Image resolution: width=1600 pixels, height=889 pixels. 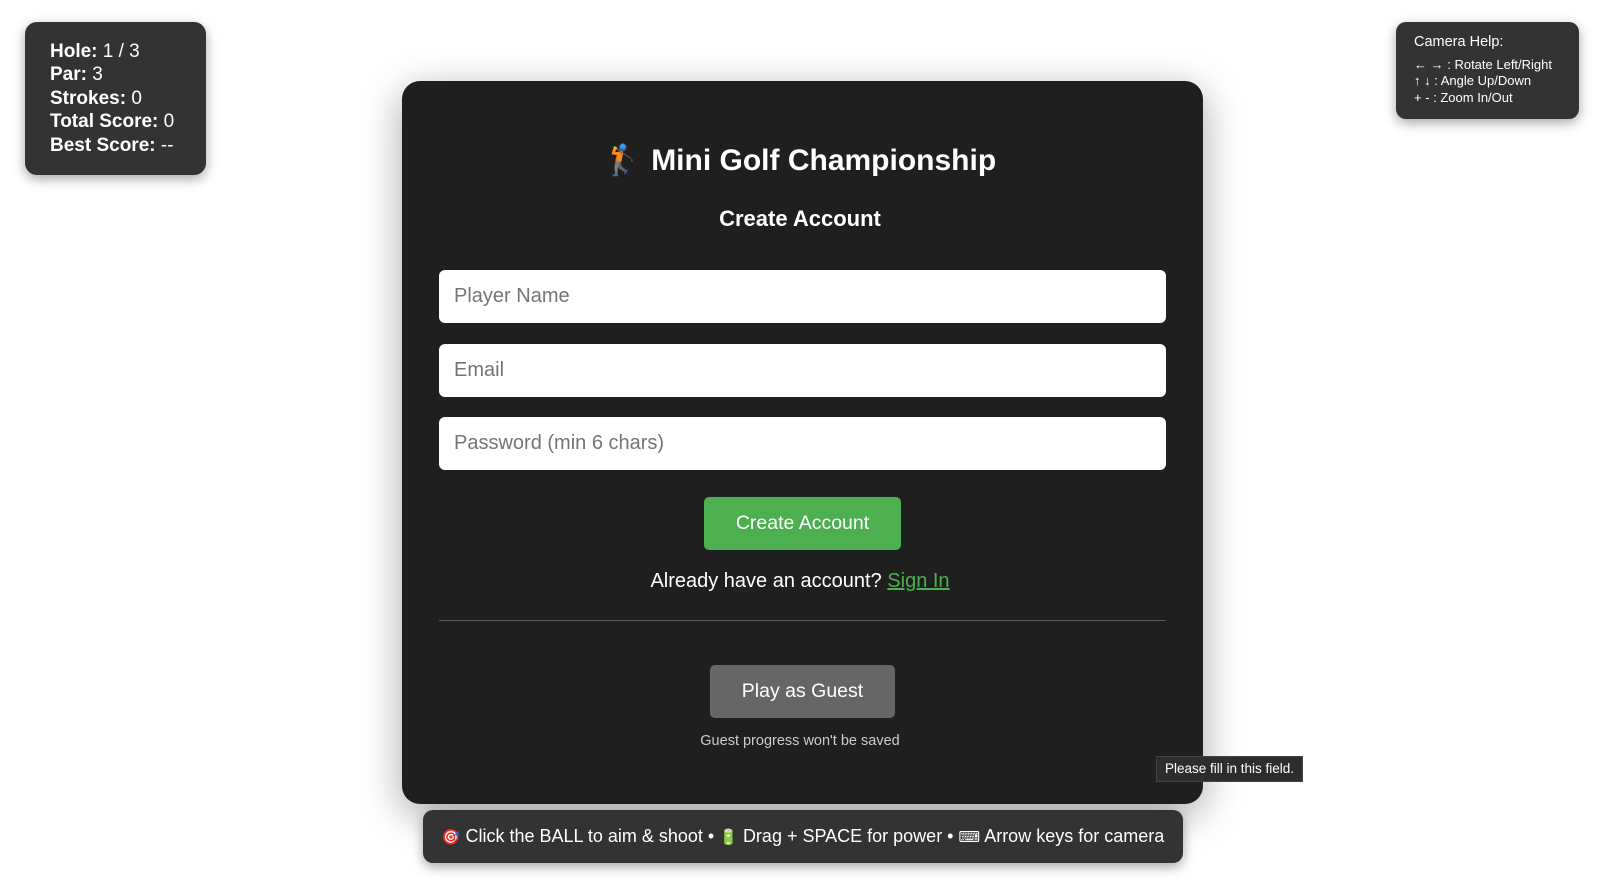 What do you see at coordinates (1074, 836) in the screenshot?
I see `camera-instruction: Arrow keys for camera` at bounding box center [1074, 836].